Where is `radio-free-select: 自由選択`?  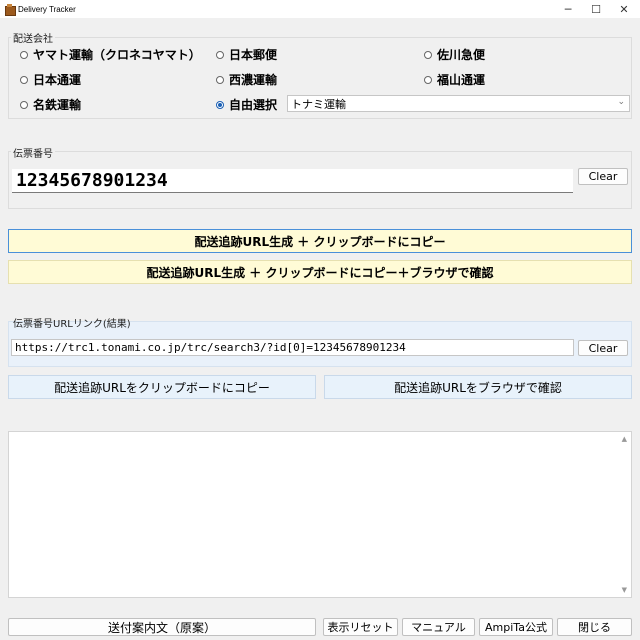 radio-free-select: 自由選択 is located at coordinates (246, 104).